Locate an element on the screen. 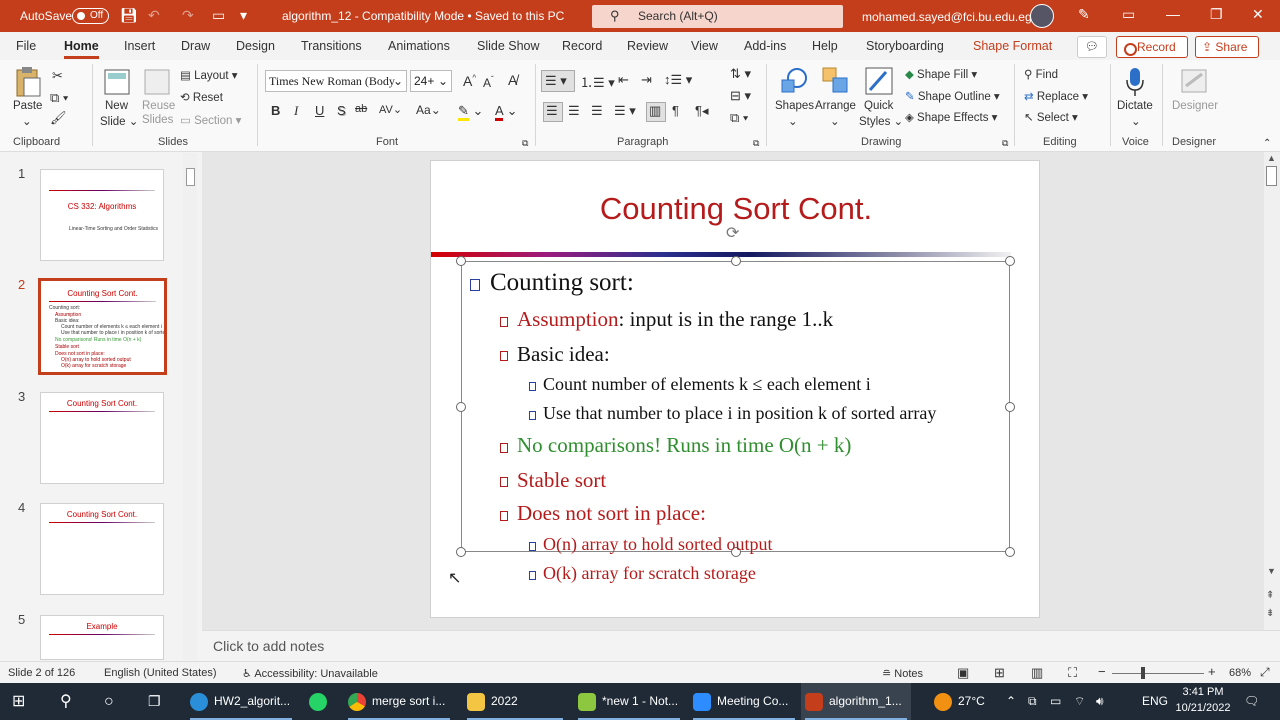 The image size is (1280, 720). slide-thumbnail-3: Counting Sort Cont. is located at coordinates (102, 438).